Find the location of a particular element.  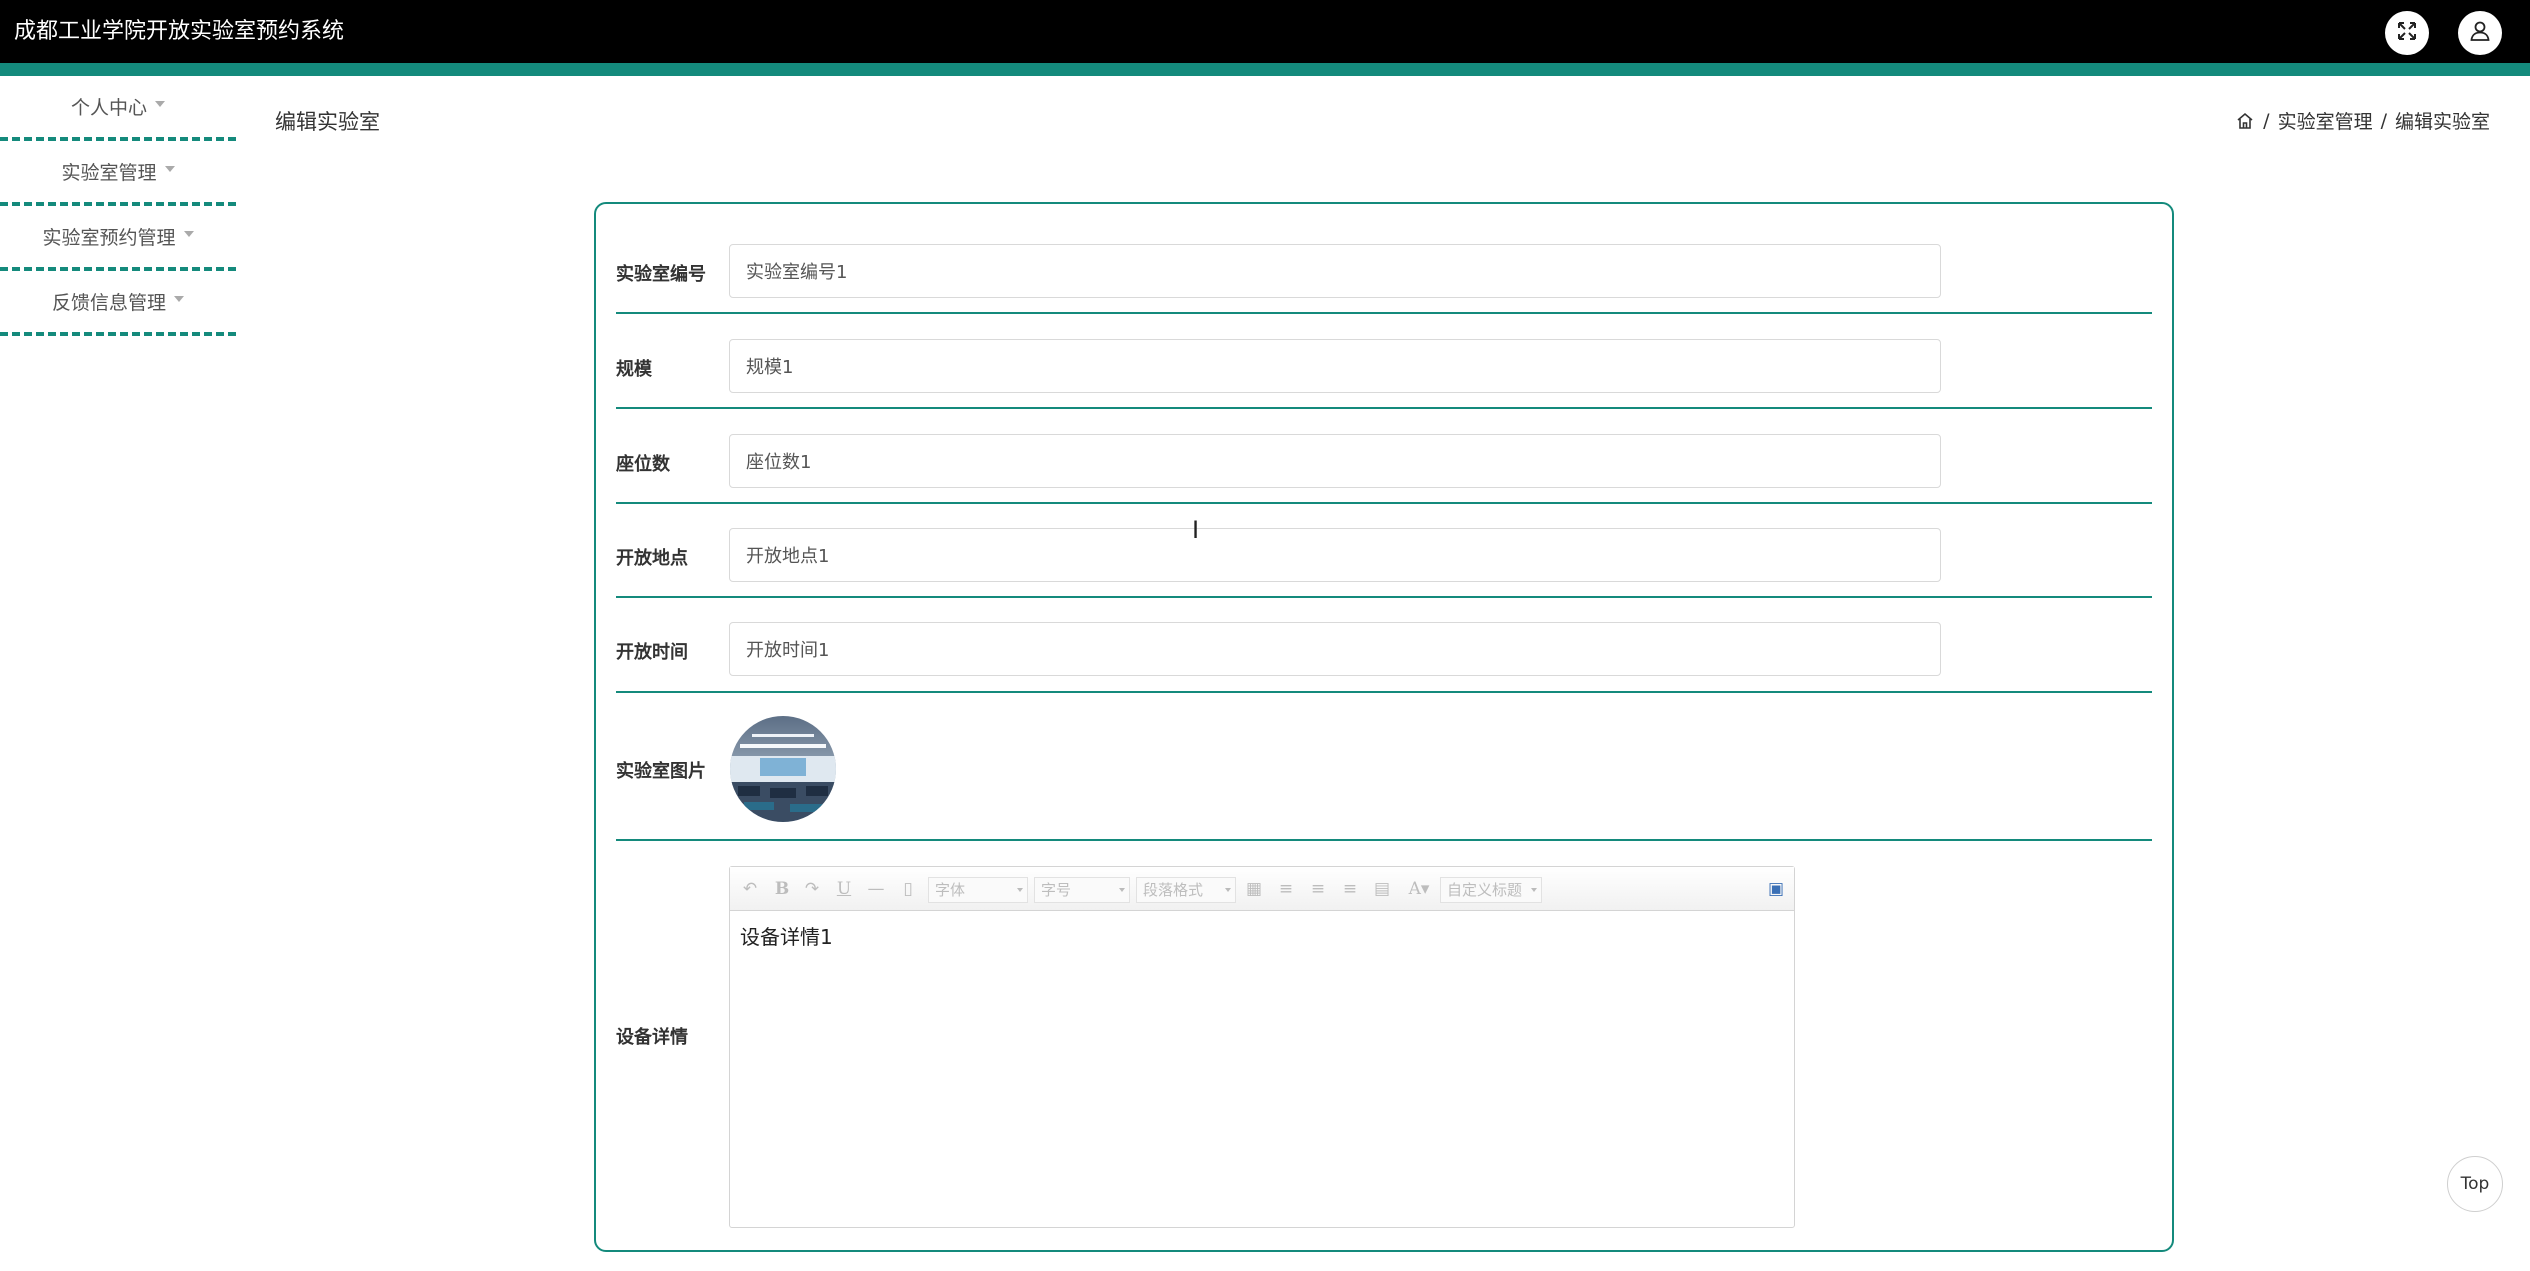

expand-arrows-icon is located at coordinates (2407, 33).